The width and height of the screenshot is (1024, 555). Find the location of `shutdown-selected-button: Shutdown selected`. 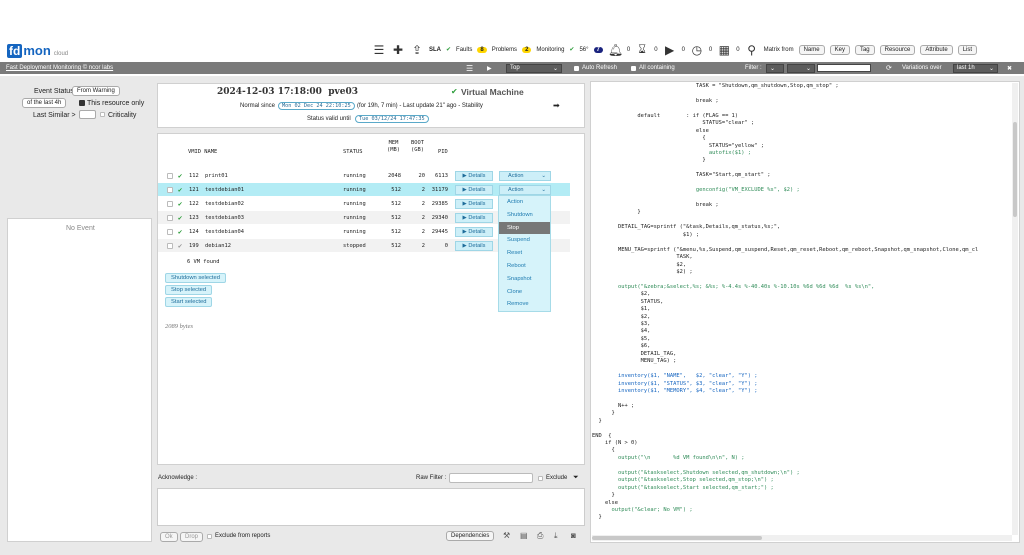

shutdown-selected-button: Shutdown selected is located at coordinates (195, 278).